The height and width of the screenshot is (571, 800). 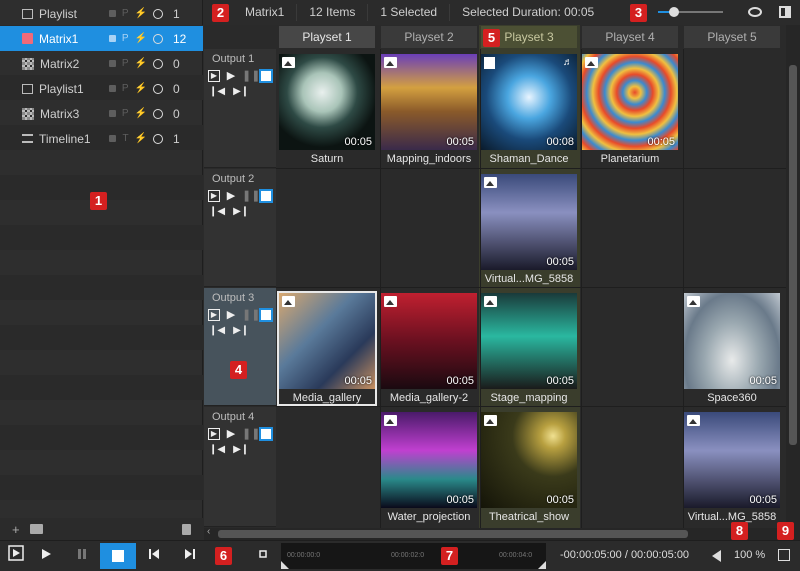 I want to click on add-button: +, so click(x=16, y=529).